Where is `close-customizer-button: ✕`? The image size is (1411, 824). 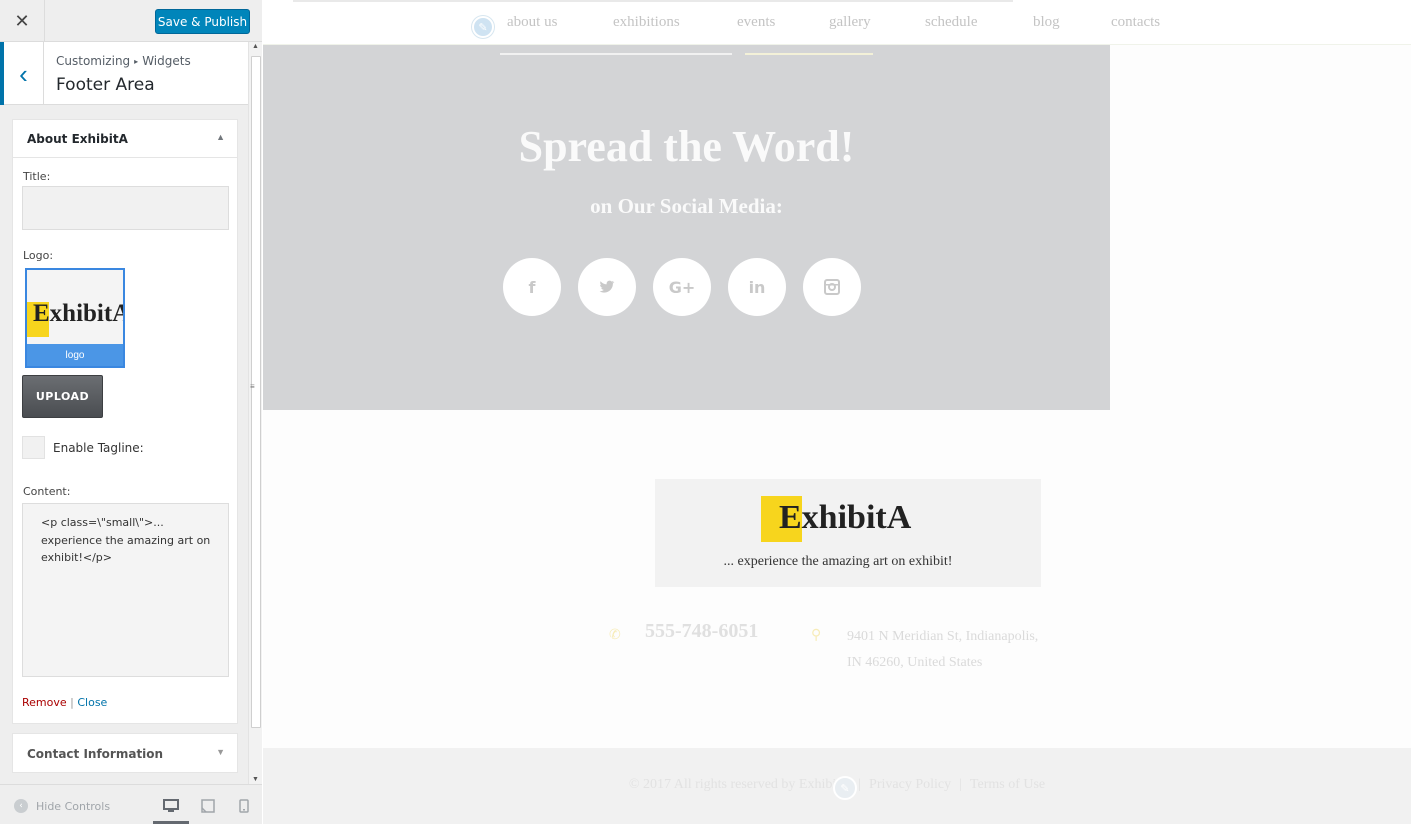 close-customizer-button: ✕ is located at coordinates (22, 21).